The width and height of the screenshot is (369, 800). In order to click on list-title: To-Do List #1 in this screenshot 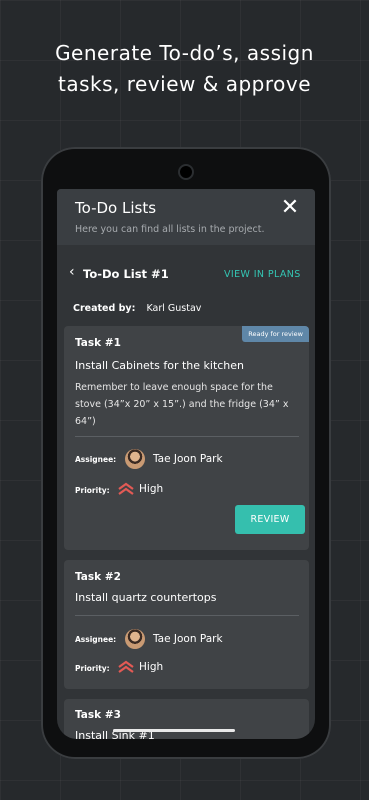, I will do `click(126, 274)`.